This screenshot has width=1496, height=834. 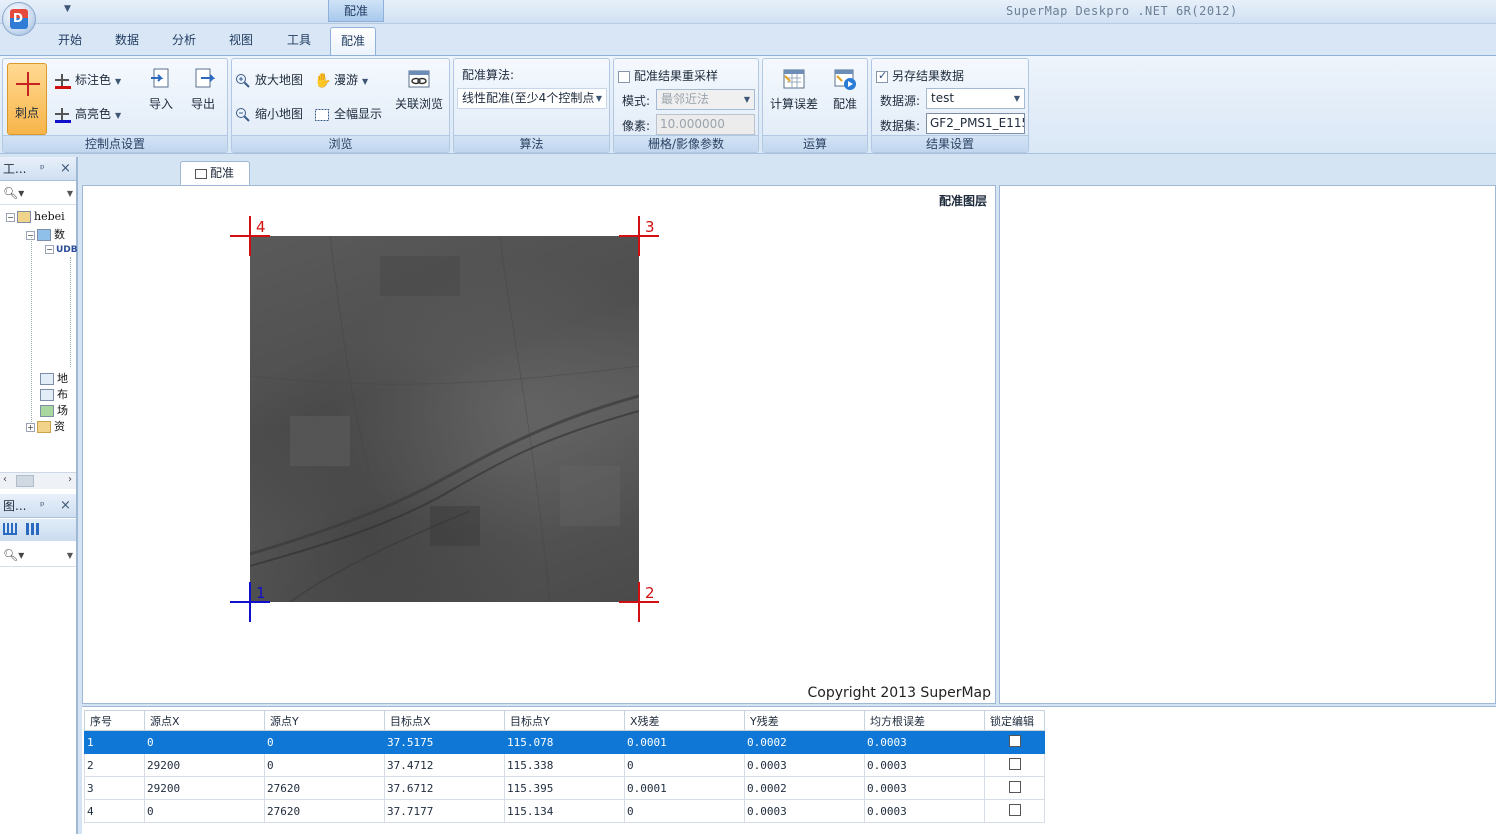 I want to click on app-menu-button: D, so click(x=19, y=19).